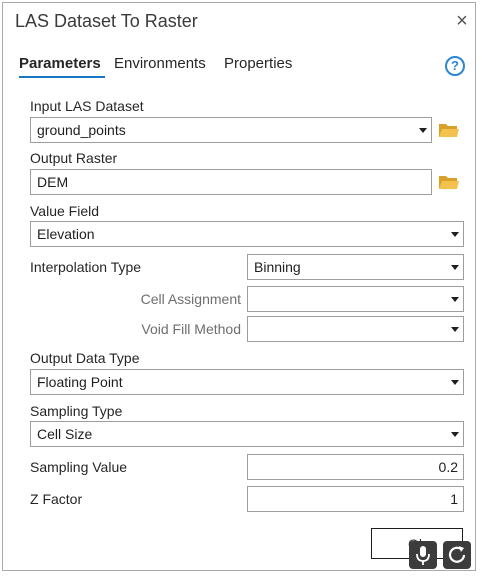 The height and width of the screenshot is (577, 482). I want to click on output-raster-label: Output Raster, so click(74, 158).